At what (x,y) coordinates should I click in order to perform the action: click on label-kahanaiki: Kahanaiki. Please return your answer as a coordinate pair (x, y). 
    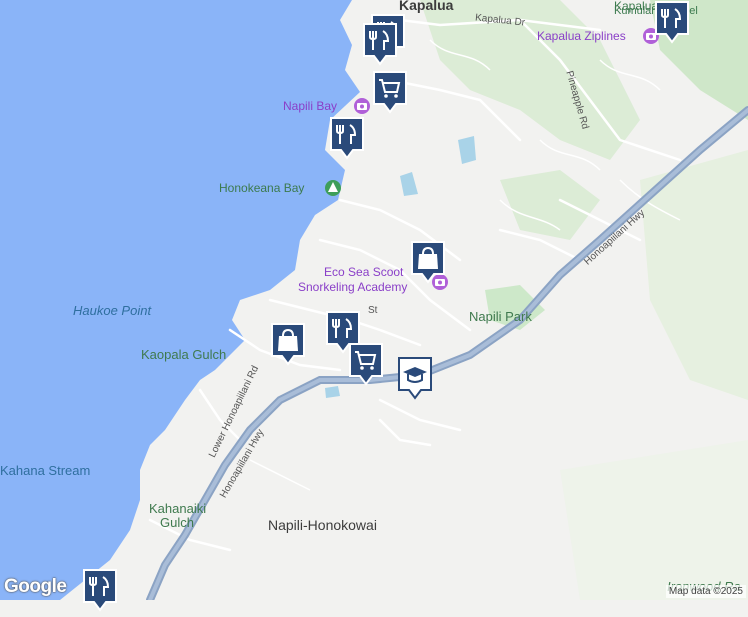
    Looking at the image, I should click on (178, 508).